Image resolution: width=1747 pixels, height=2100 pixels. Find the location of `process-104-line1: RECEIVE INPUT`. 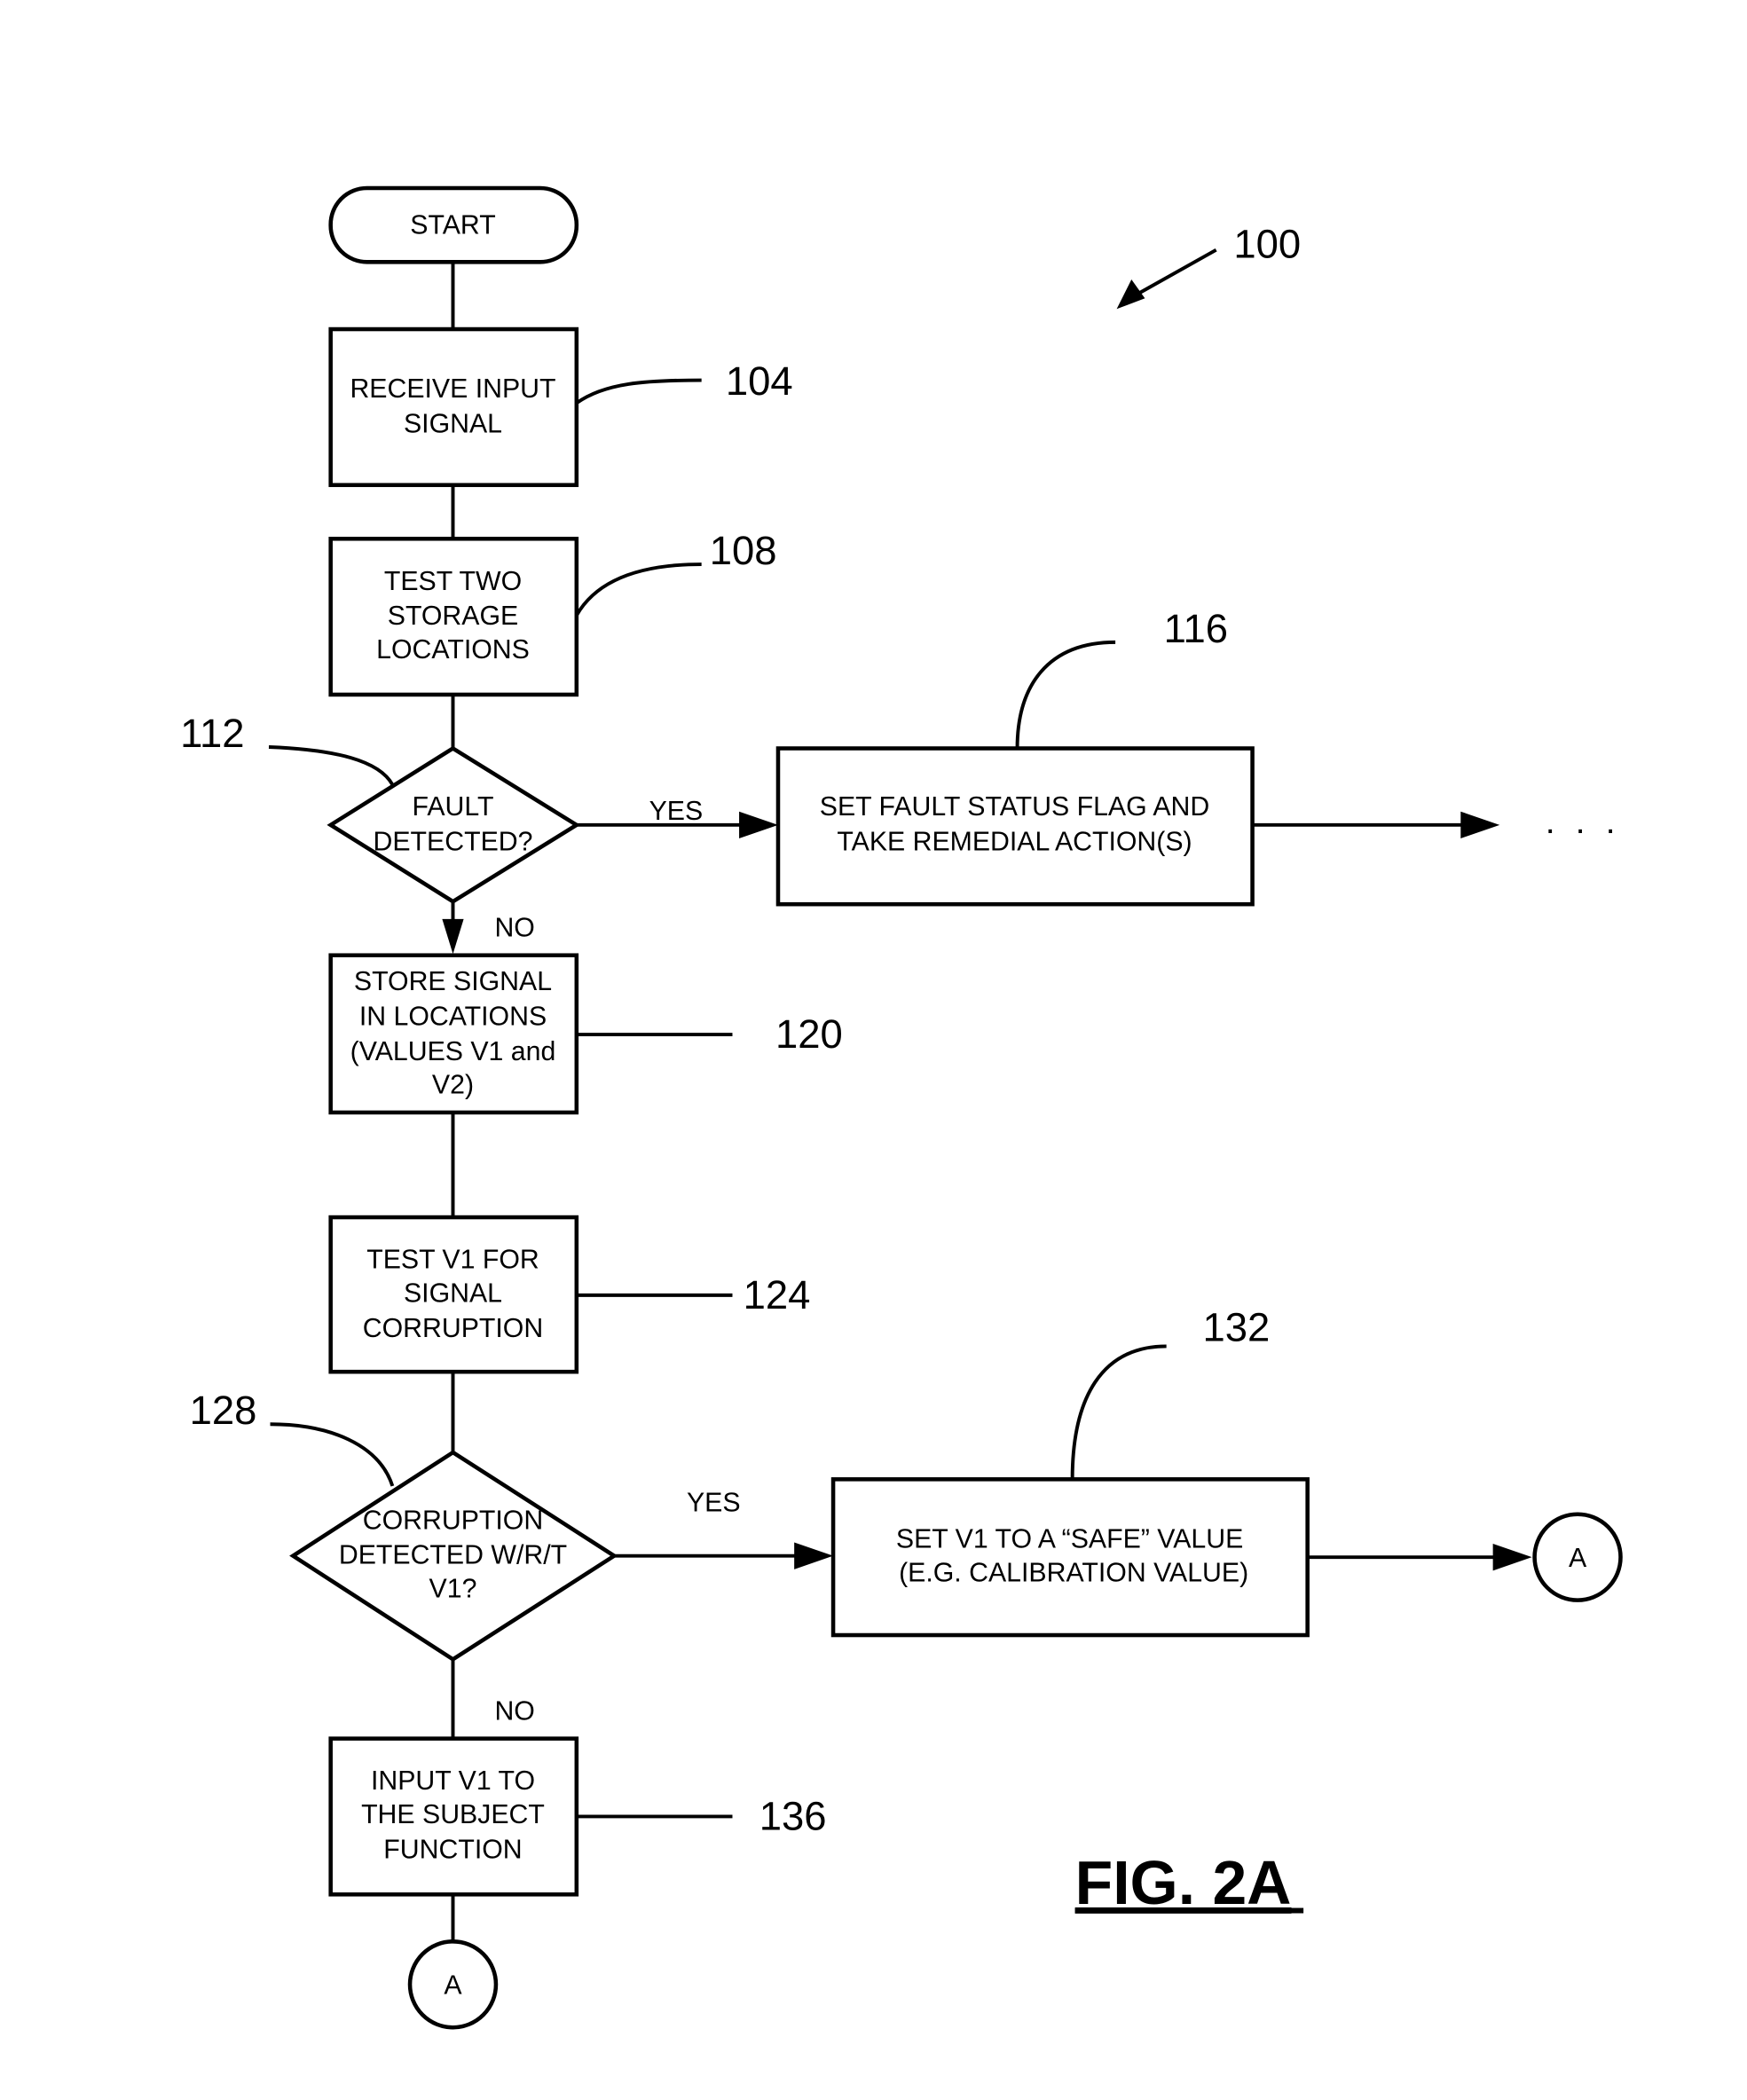

process-104-line1: RECEIVE INPUT is located at coordinates (453, 389).